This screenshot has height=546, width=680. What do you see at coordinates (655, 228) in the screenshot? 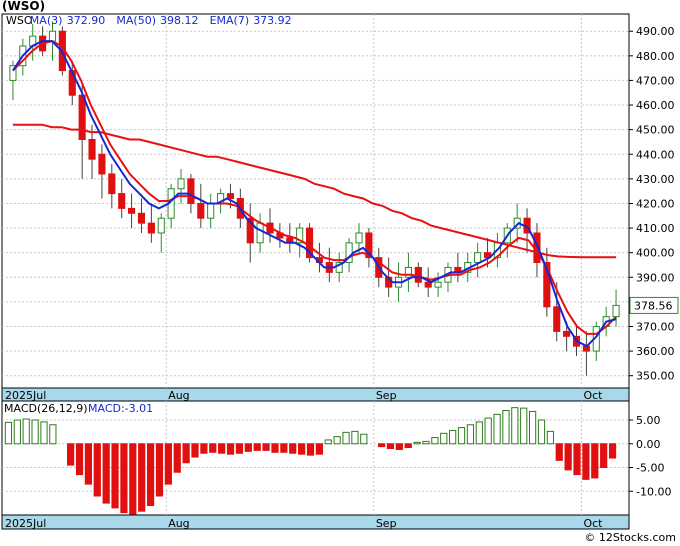
I see `price-tick-label: 410.00` at bounding box center [655, 228].